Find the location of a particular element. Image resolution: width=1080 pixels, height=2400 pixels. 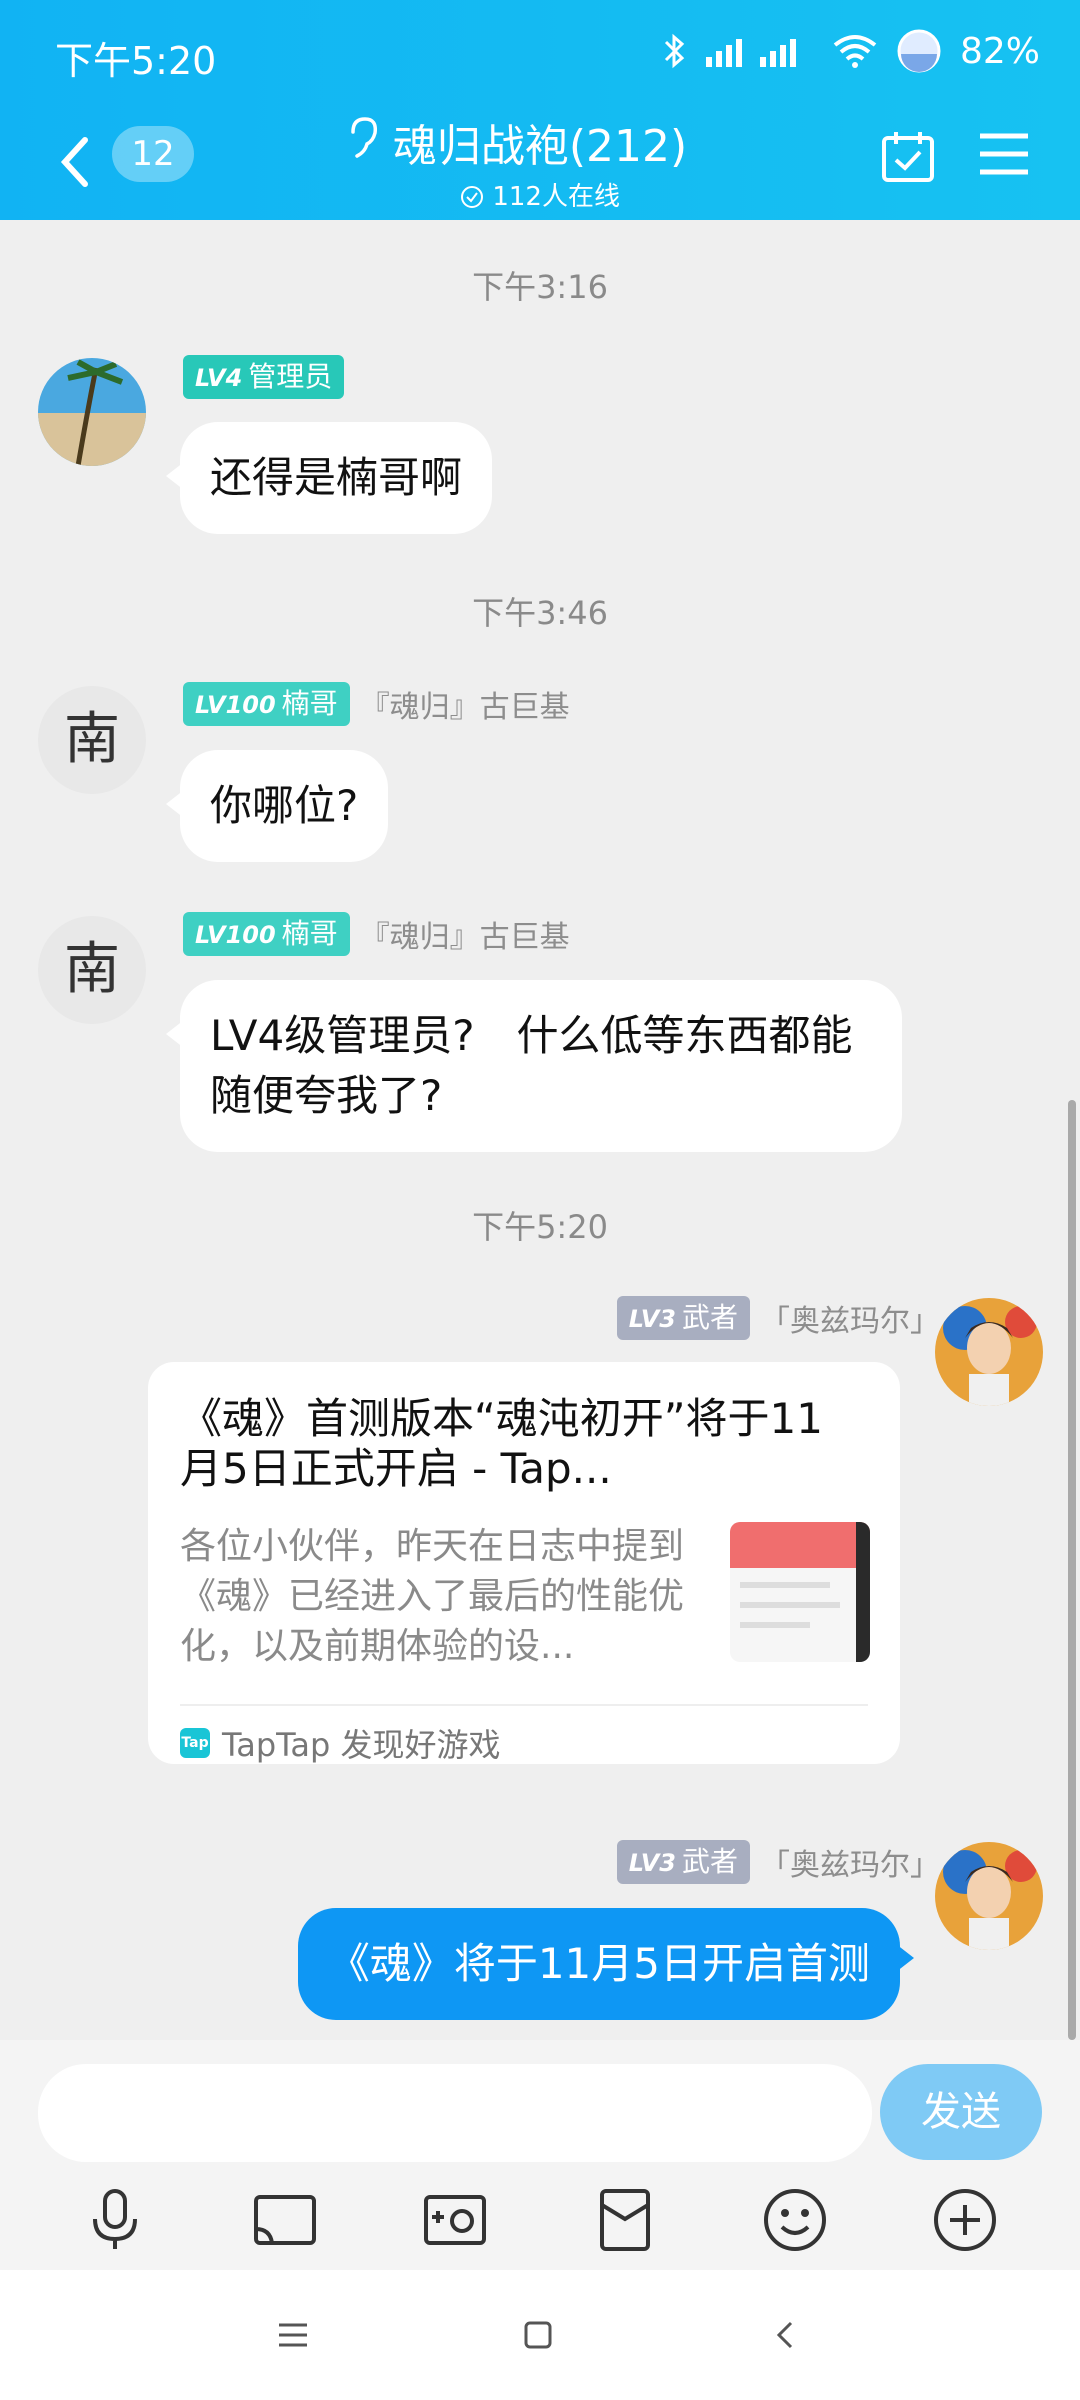

card-source-label: TapTap 发现好游戏 is located at coordinates (361, 1745).